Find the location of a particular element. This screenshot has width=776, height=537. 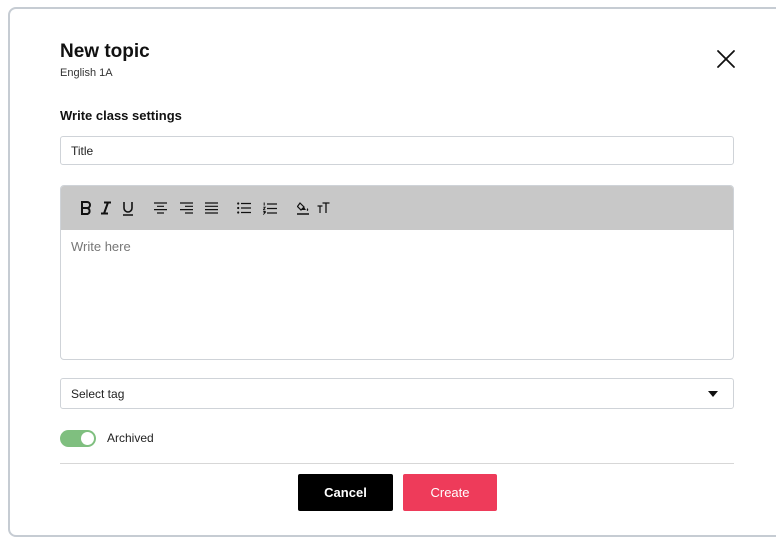

modal-title: New topic is located at coordinates (105, 51).